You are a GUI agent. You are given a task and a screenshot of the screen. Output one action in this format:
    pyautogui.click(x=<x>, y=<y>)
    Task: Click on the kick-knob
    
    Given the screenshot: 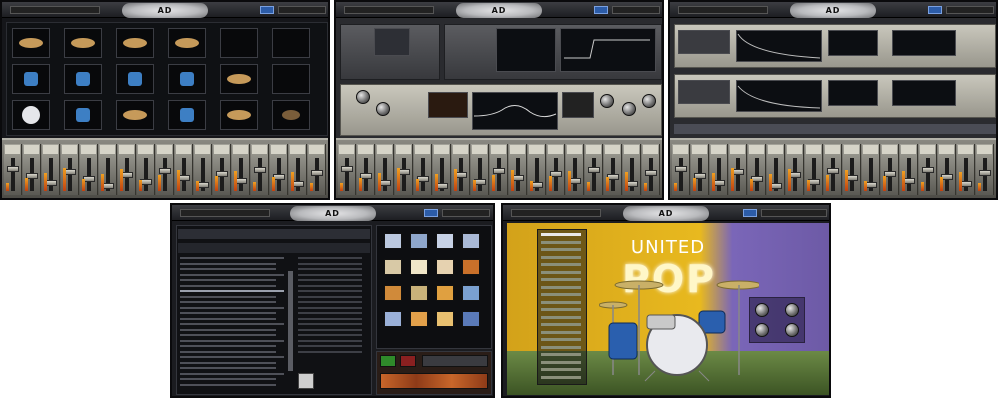 What is the action you would take?
    pyautogui.click(x=762, y=330)
    